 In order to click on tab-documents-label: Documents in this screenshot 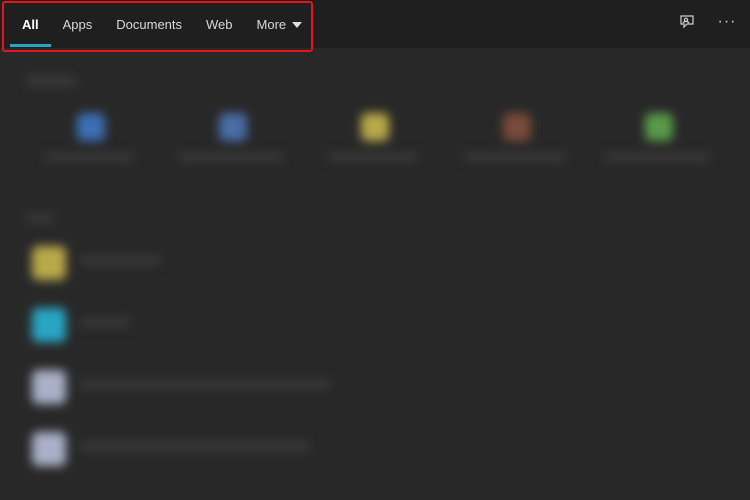, I will do `click(149, 24)`.